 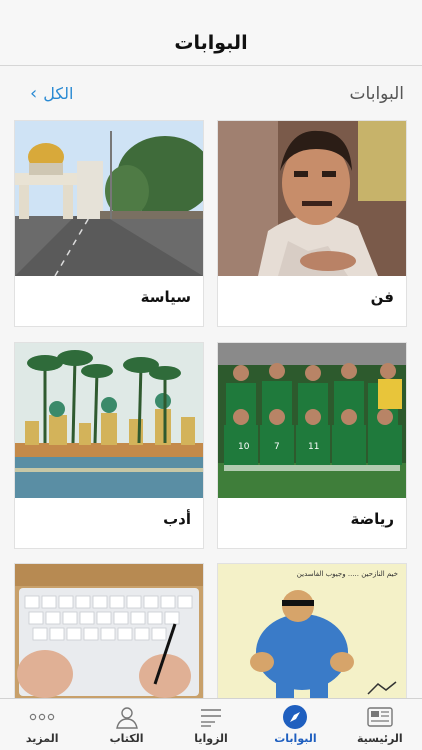 I want to click on portal-card-writers, so click(x=109, y=633).